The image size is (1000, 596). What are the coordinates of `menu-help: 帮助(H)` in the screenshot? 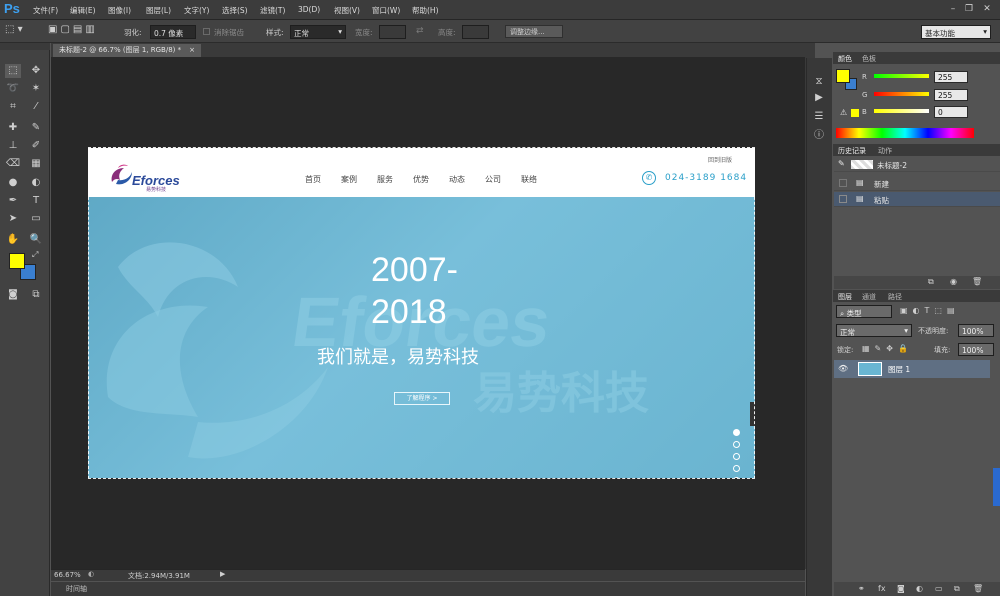 It's located at (425, 10).